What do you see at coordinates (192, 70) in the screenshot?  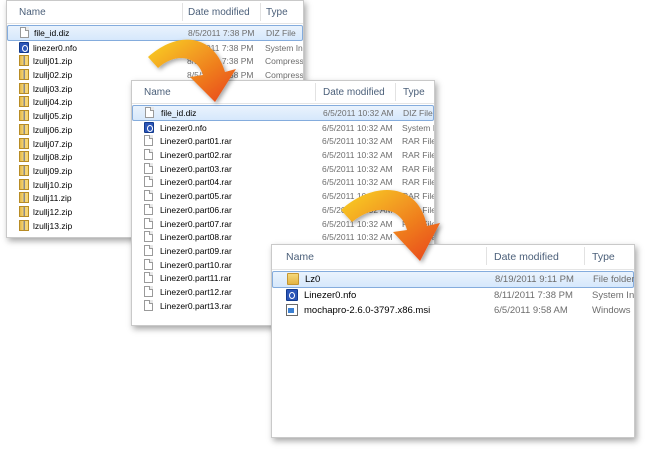 I see `curved-arrow-1-icon` at bounding box center [192, 70].